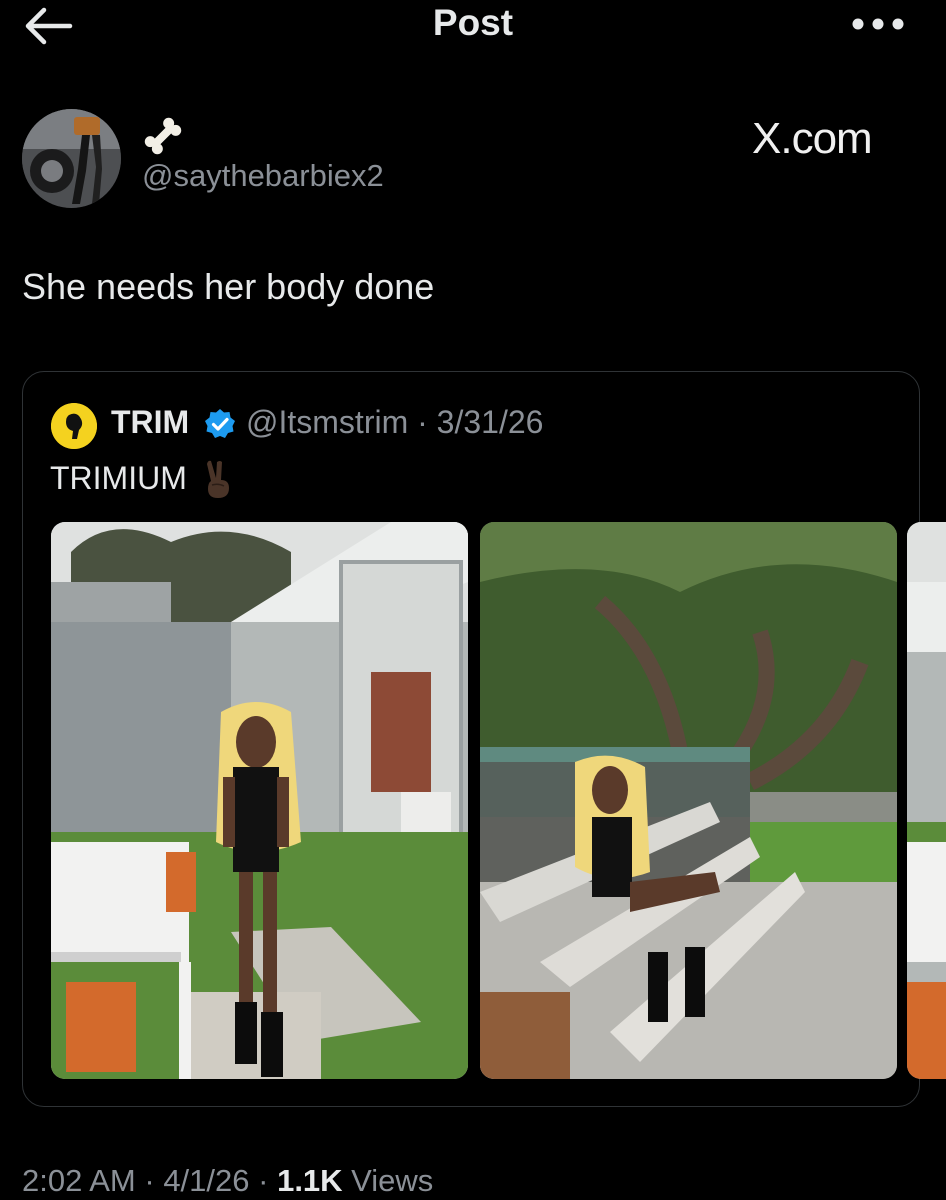  Describe the element at coordinates (163, 136) in the screenshot. I see `bone-emoji-icon` at that location.